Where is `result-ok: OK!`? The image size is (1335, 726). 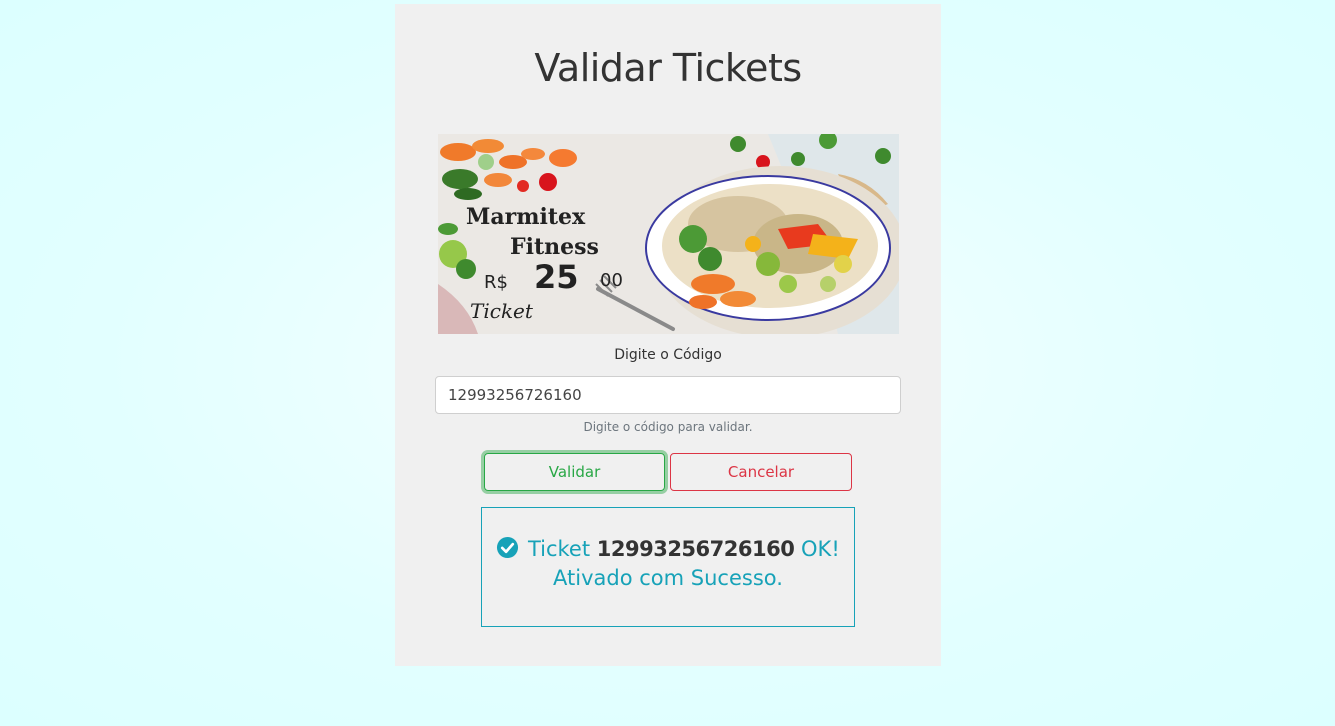
result-ok: OK! is located at coordinates (820, 549).